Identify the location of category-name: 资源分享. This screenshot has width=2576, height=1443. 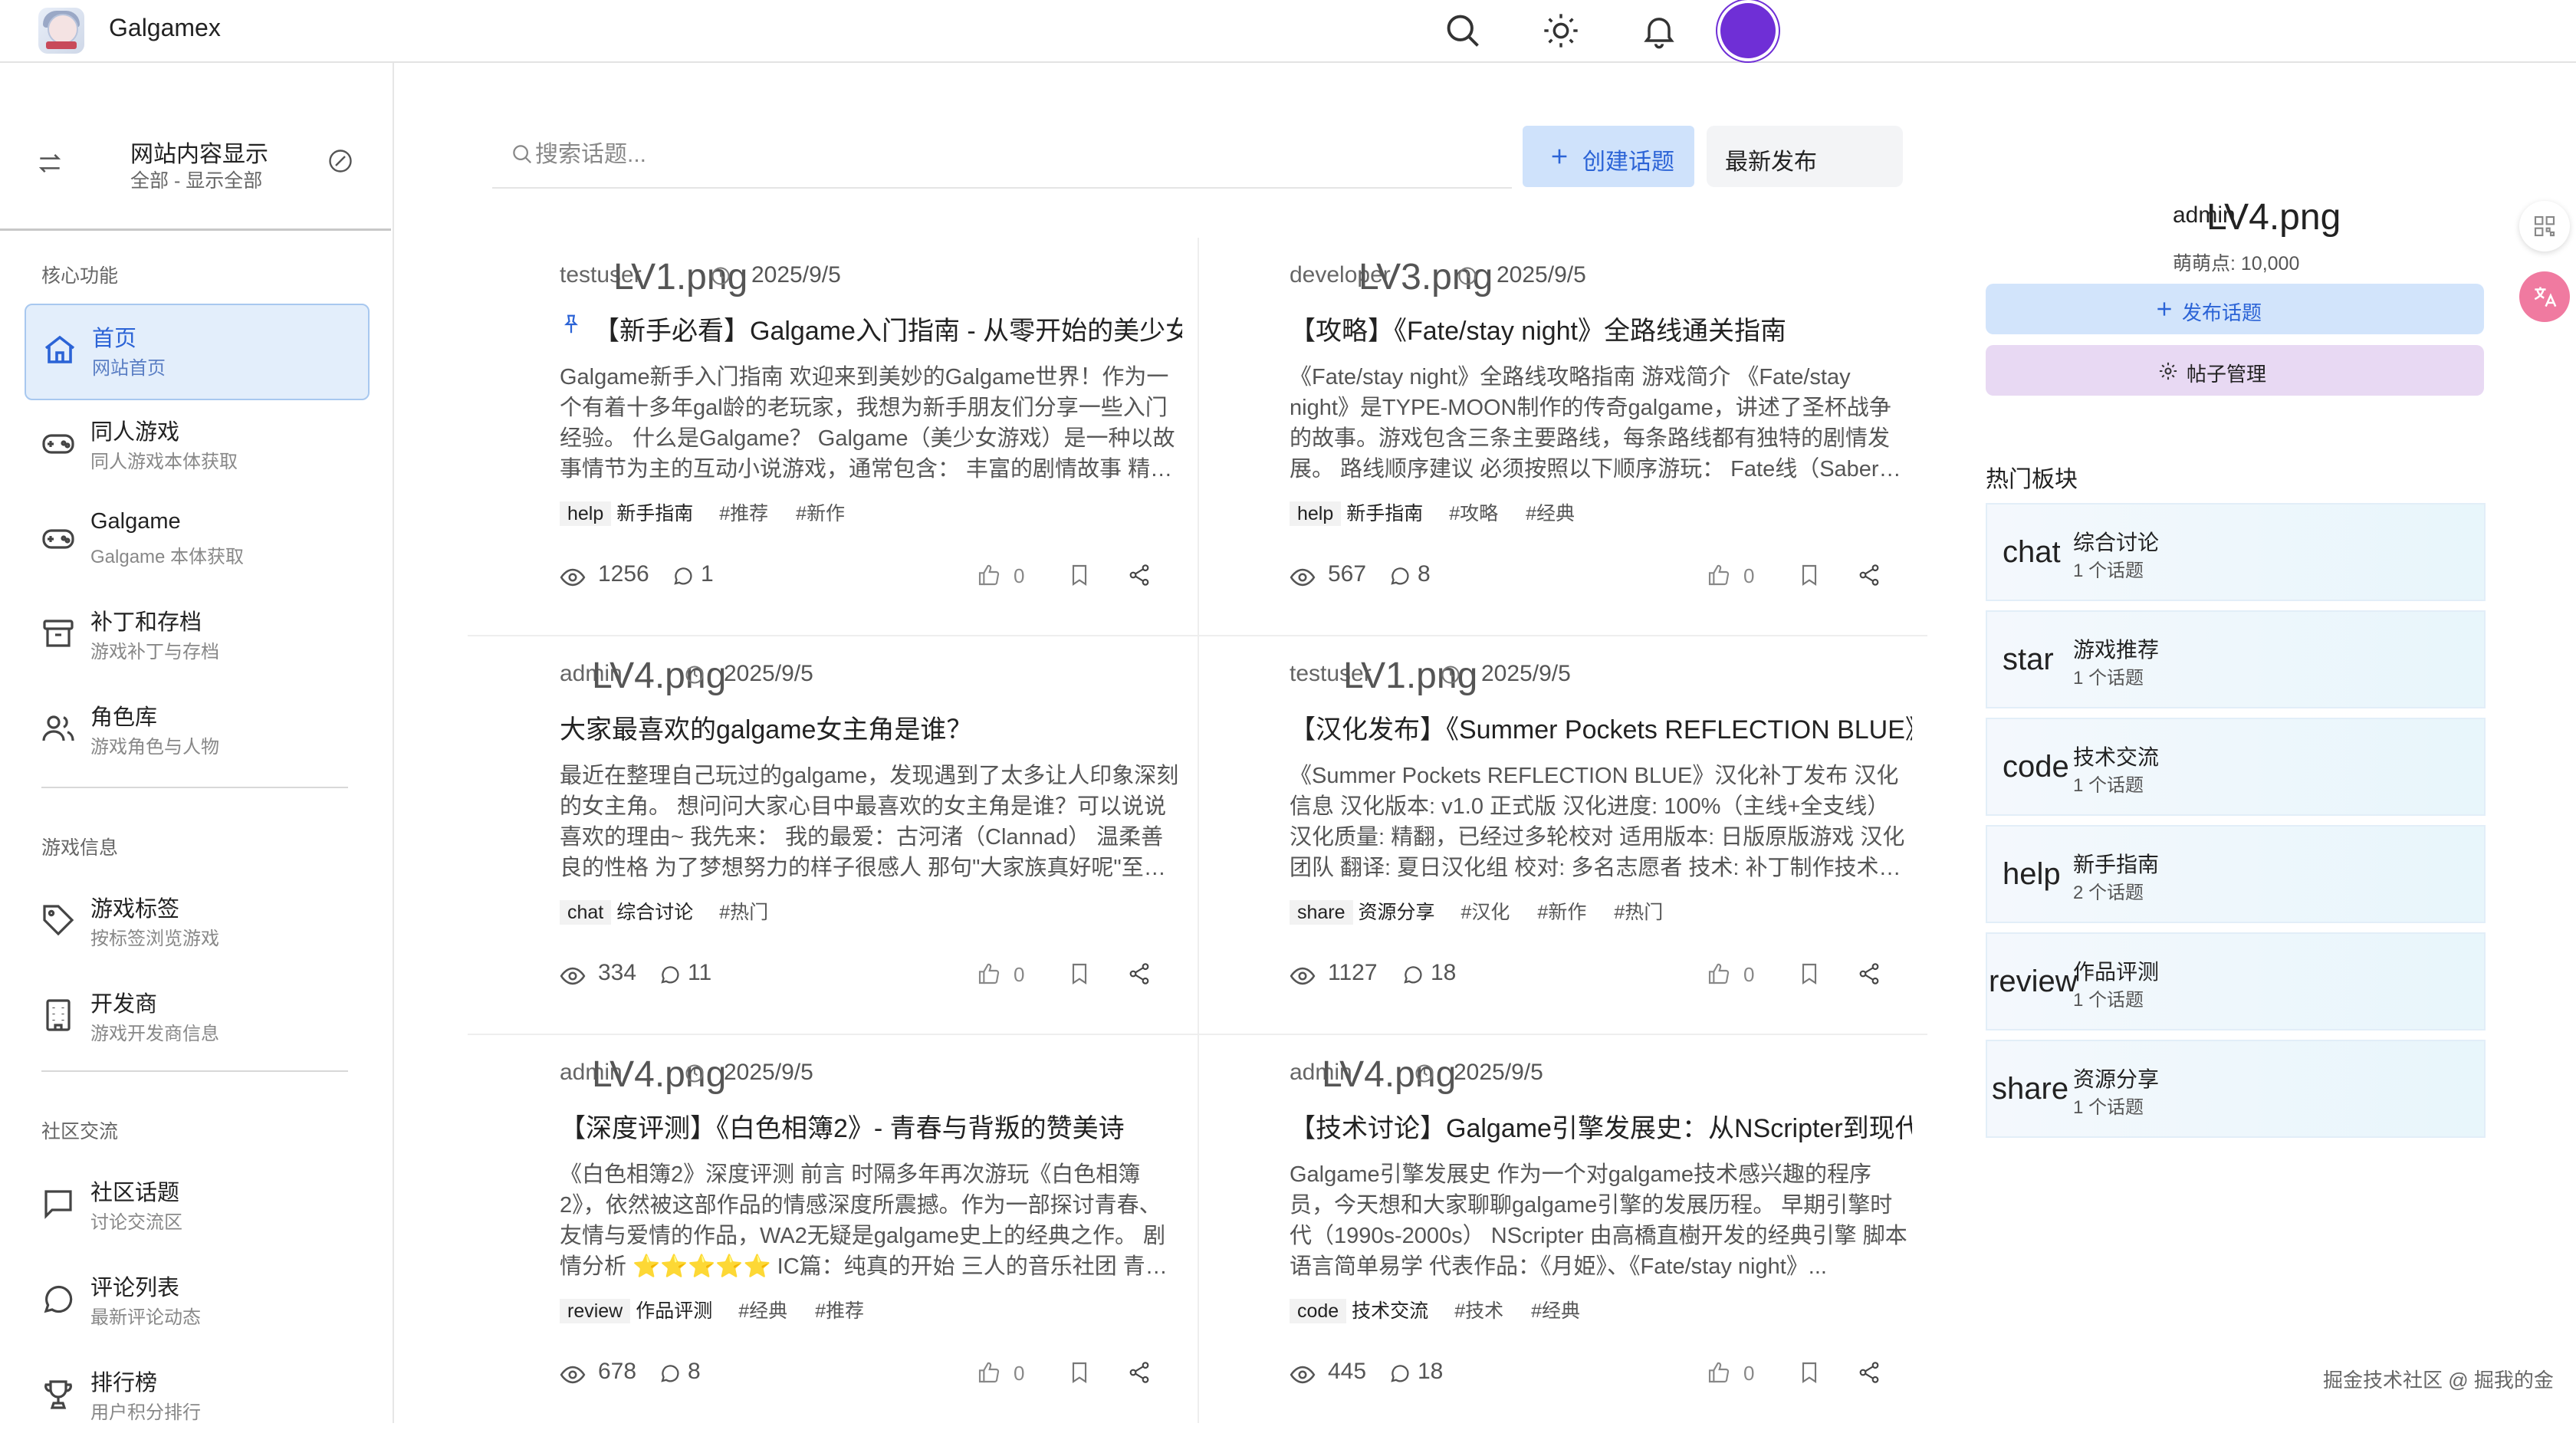
(1397, 913).